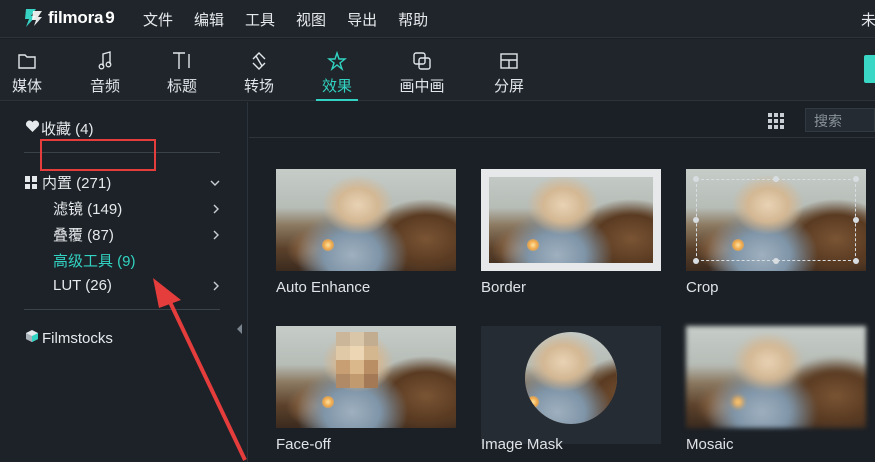 Image resolution: width=875 pixels, height=462 pixels. What do you see at coordinates (182, 61) in the screenshot?
I see `text-icon` at bounding box center [182, 61].